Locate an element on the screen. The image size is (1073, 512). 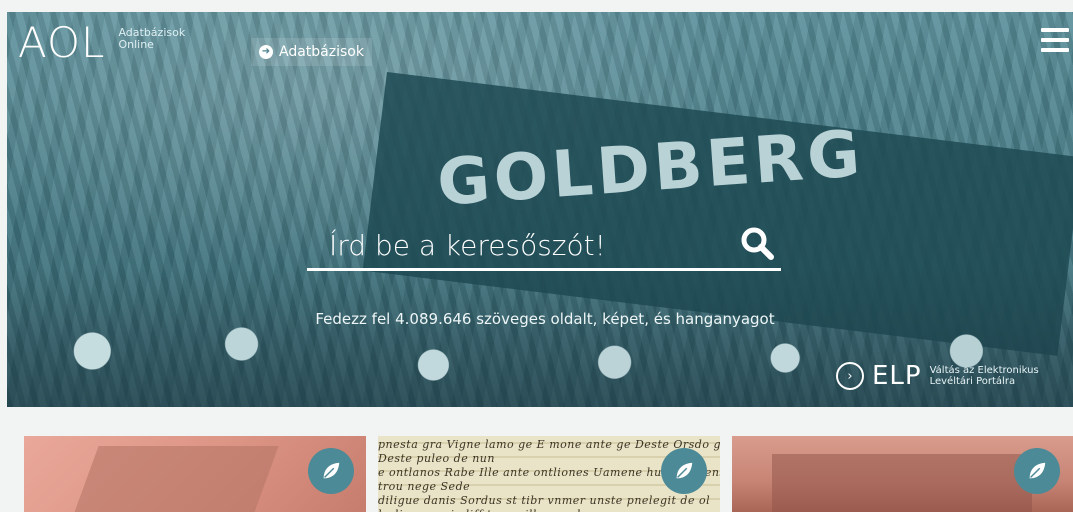
elp-subtitle-line-1: Váltás az Elektronikus is located at coordinates (984, 370).